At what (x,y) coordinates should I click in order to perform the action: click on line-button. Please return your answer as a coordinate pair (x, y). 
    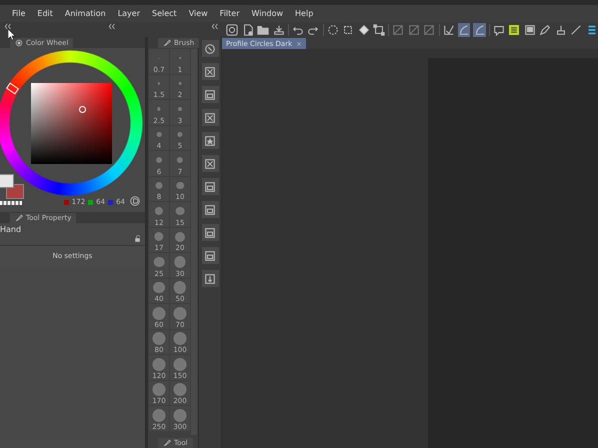
    Looking at the image, I should click on (576, 29).